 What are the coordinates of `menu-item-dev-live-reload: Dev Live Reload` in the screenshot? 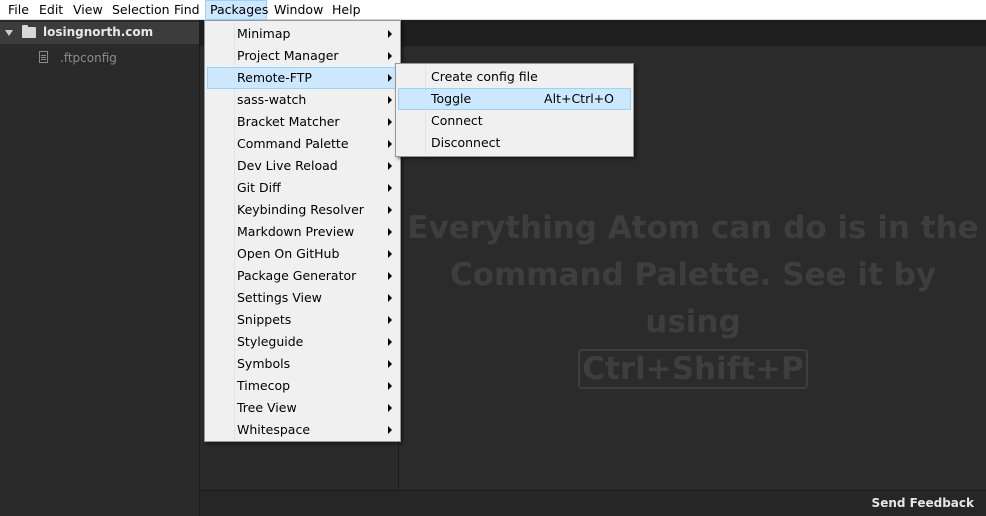 It's located at (302, 166).